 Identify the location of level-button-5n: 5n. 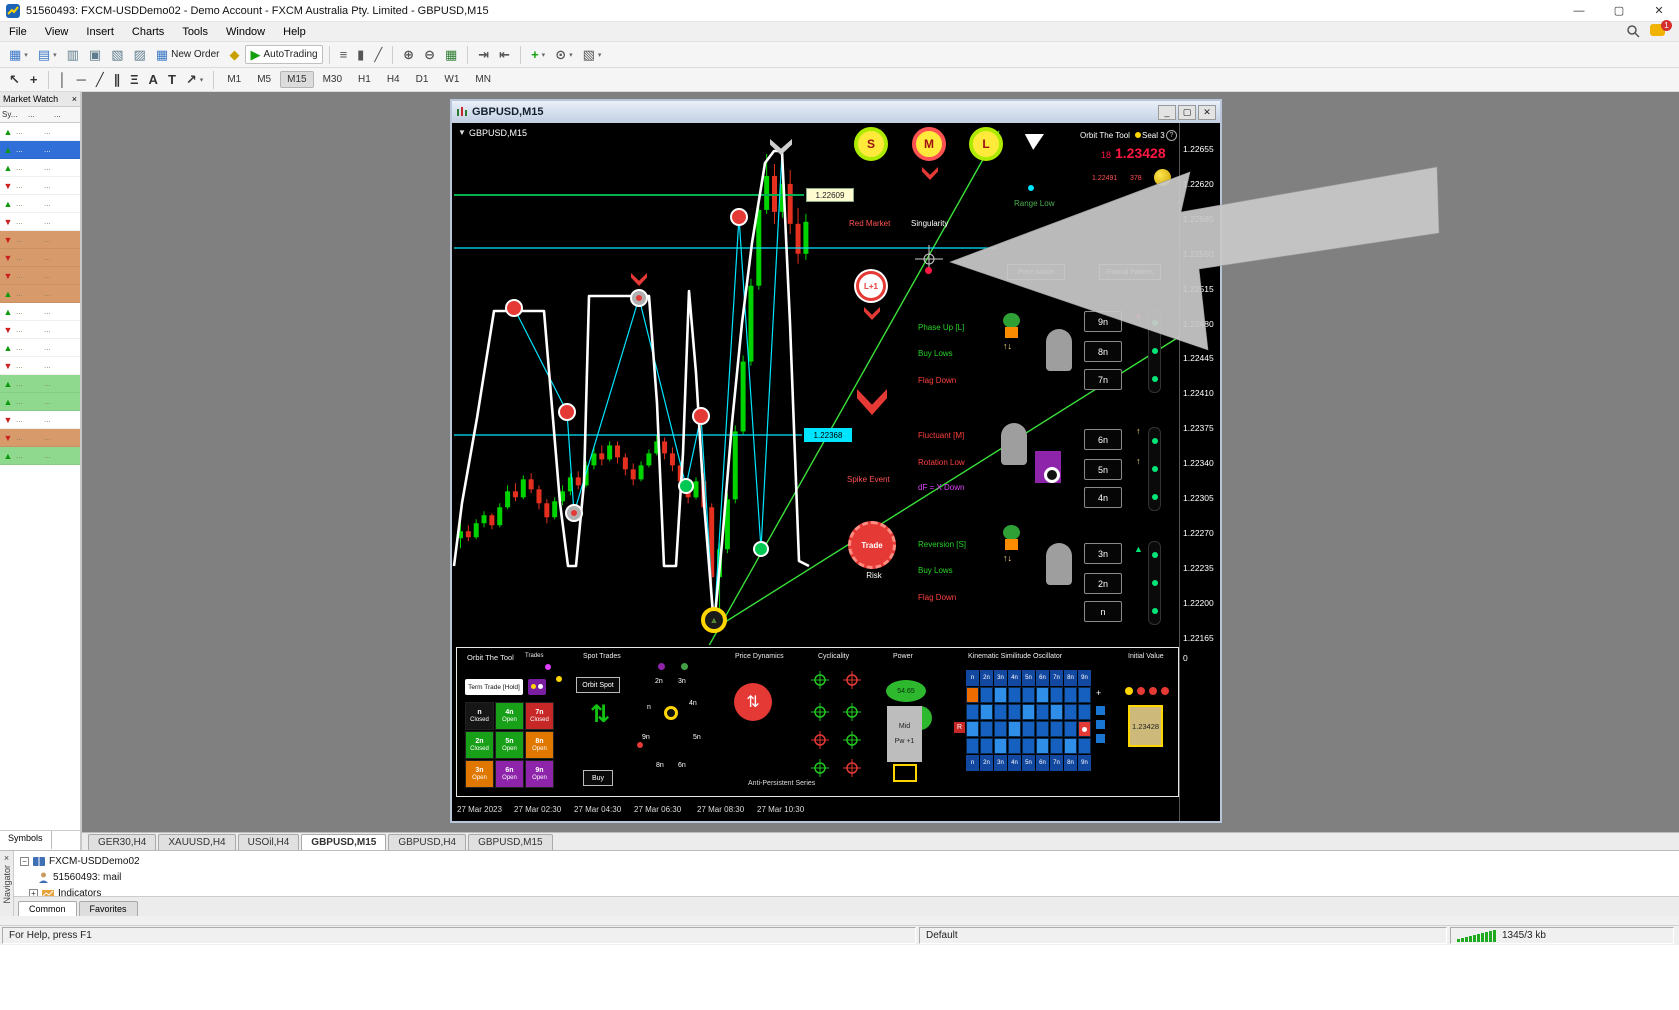
(1103, 469).